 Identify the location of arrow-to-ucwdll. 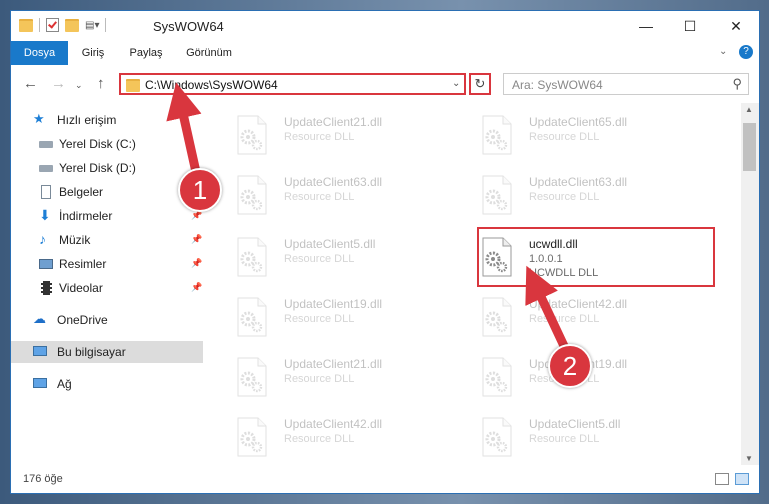
(547, 306).